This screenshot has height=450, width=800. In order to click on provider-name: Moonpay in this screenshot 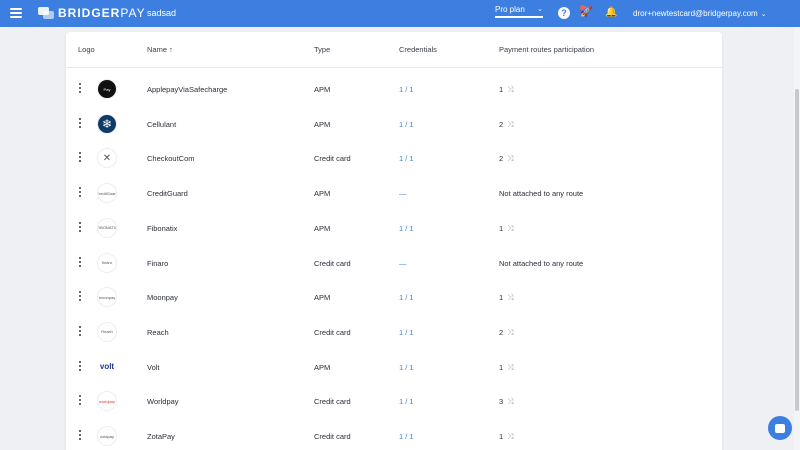, I will do `click(162, 297)`.